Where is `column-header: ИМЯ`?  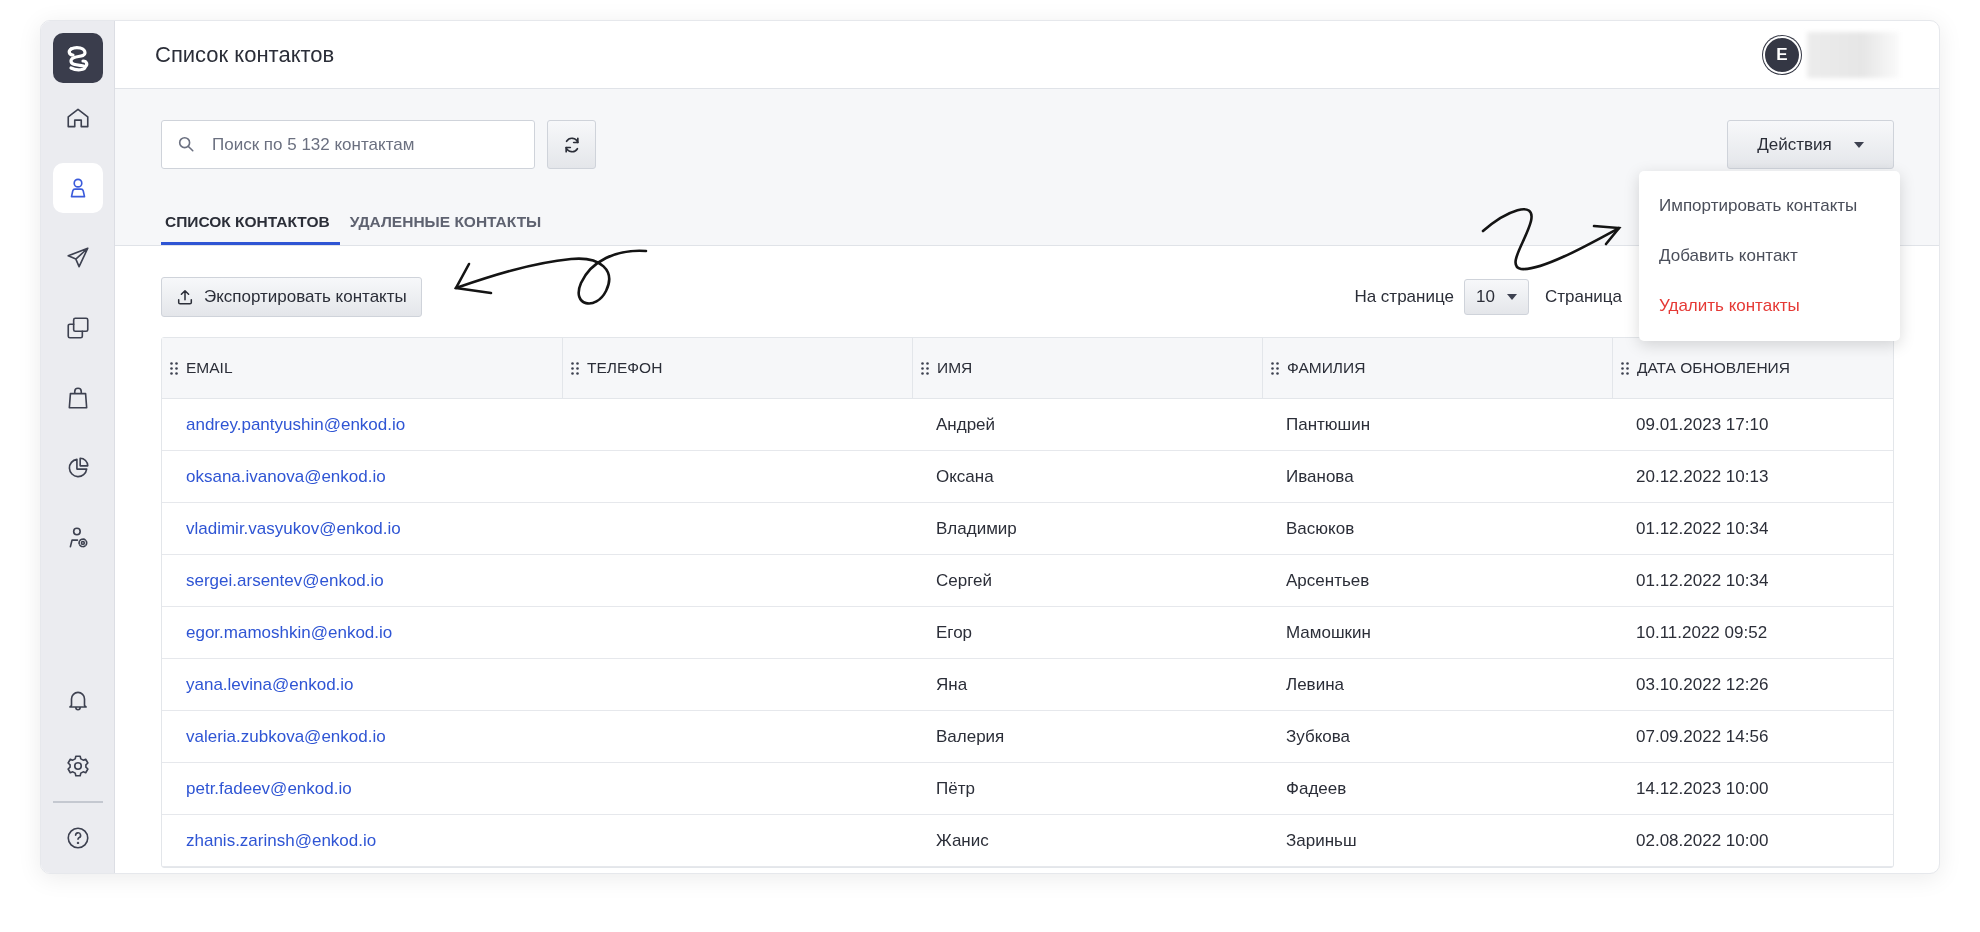
column-header: ИМЯ is located at coordinates (1087, 368).